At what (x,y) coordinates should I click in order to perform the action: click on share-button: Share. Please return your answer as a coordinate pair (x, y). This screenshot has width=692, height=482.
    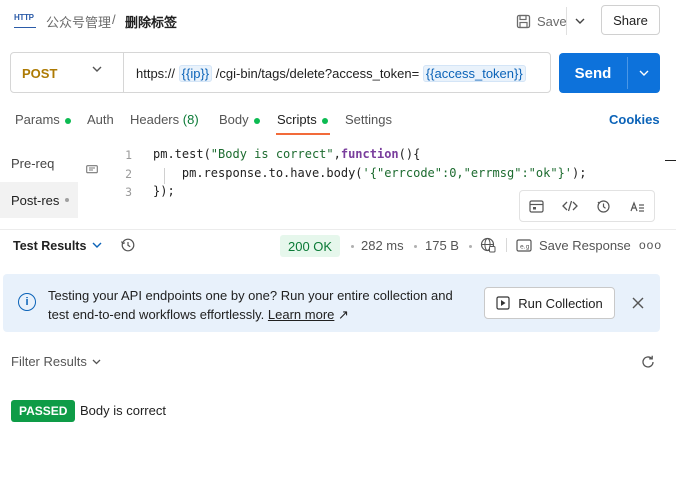
    Looking at the image, I should click on (630, 20).